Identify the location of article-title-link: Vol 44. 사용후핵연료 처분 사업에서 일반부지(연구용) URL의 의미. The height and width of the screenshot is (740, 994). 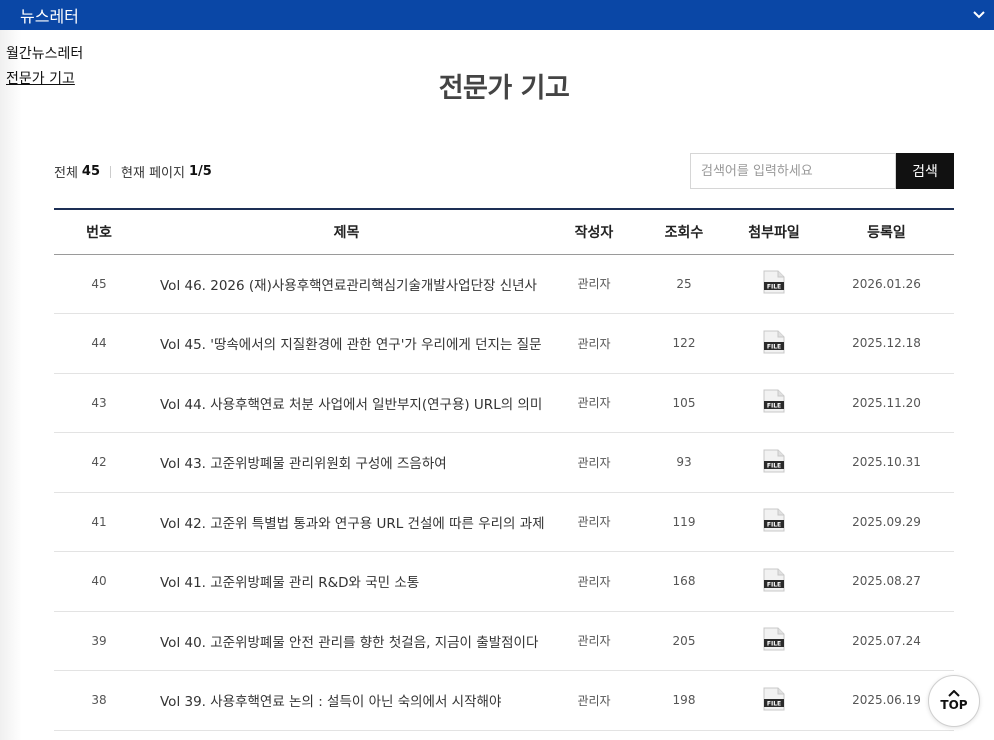
(351, 405).